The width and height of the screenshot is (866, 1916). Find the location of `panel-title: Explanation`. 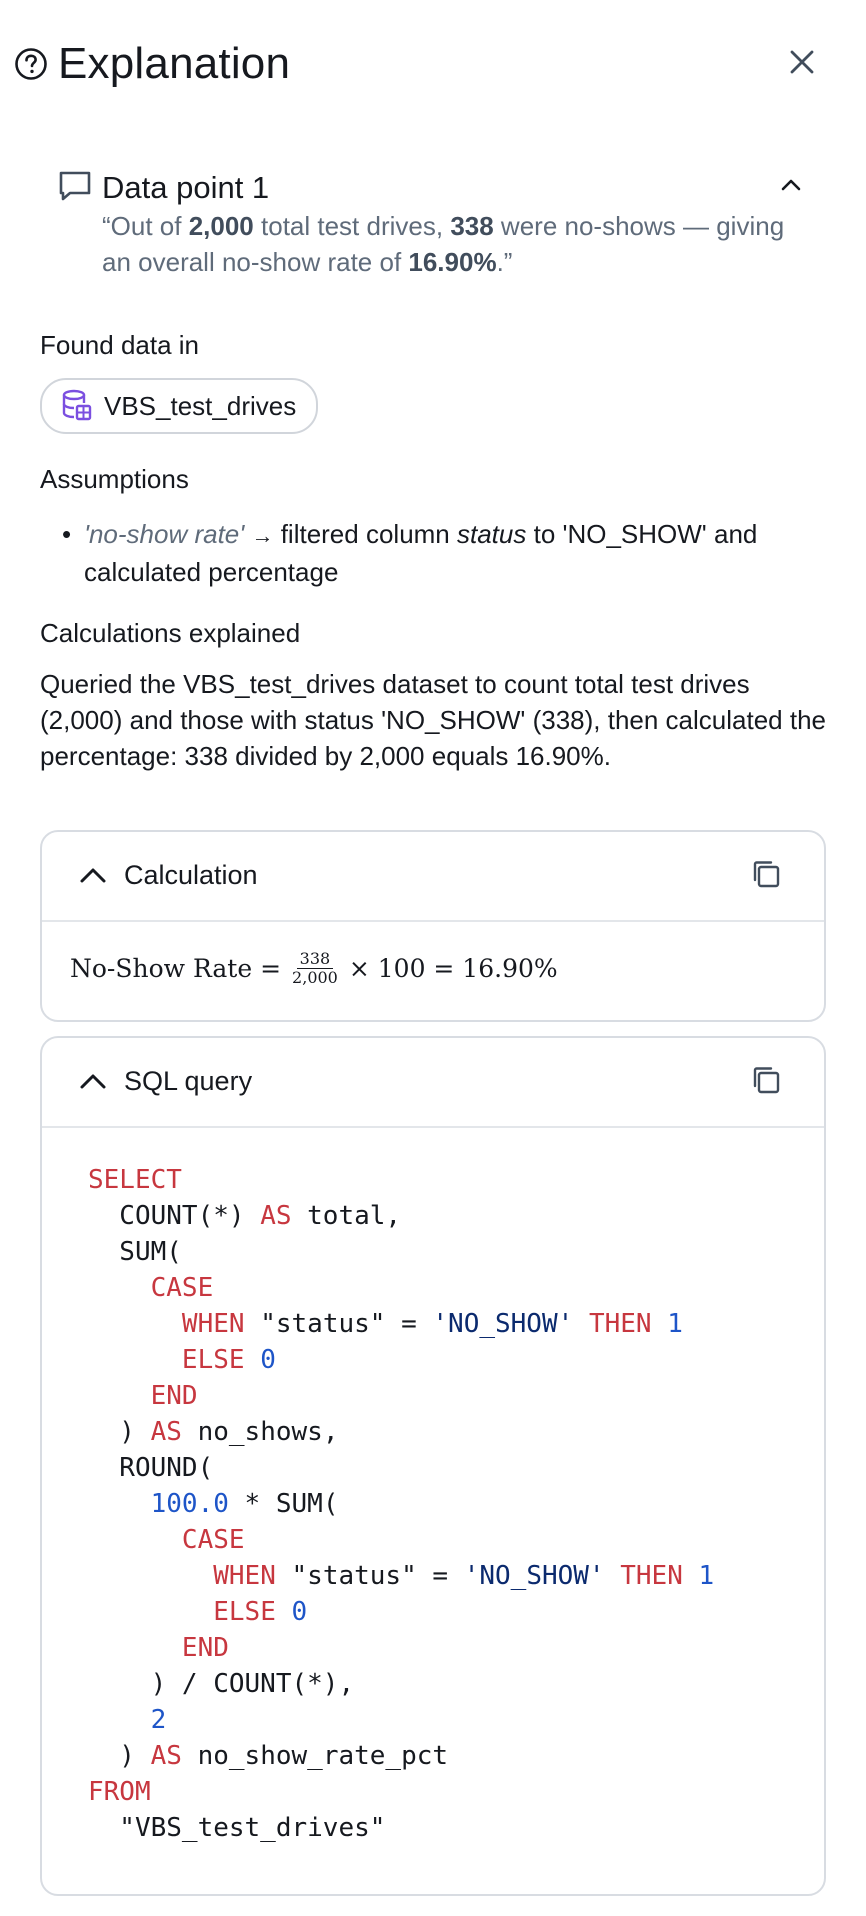

panel-title: Explanation is located at coordinates (174, 63).